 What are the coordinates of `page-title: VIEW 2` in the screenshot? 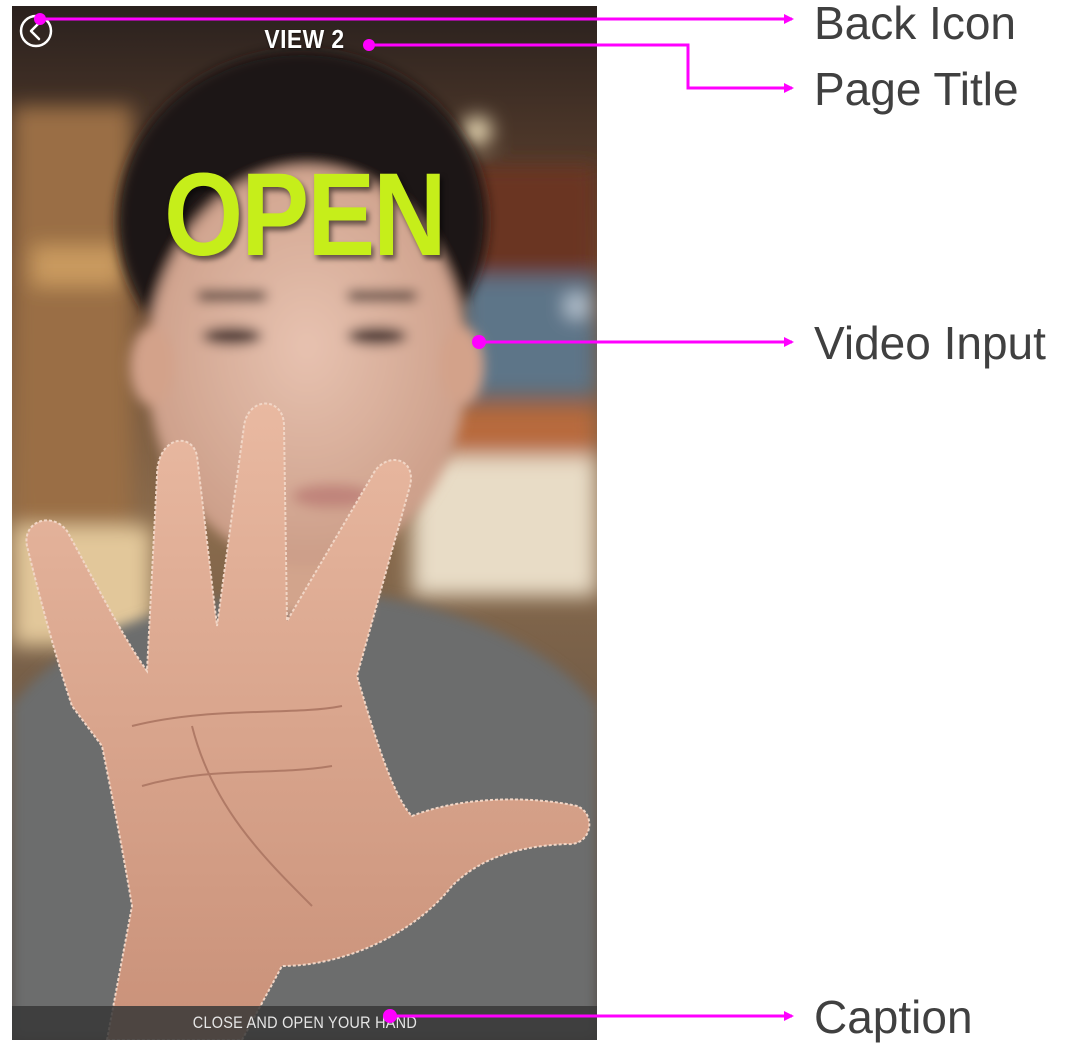 It's located at (304, 39).